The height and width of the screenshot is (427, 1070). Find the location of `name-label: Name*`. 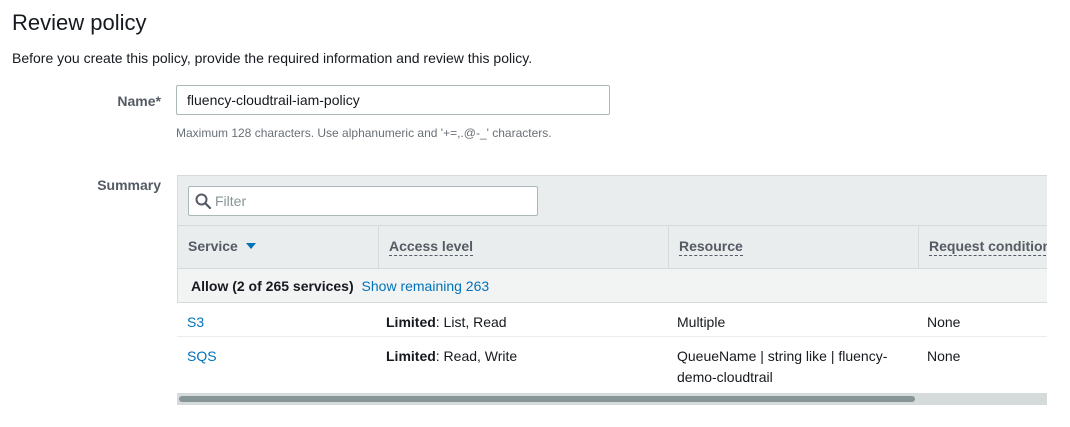

name-label: Name* is located at coordinates (139, 101).